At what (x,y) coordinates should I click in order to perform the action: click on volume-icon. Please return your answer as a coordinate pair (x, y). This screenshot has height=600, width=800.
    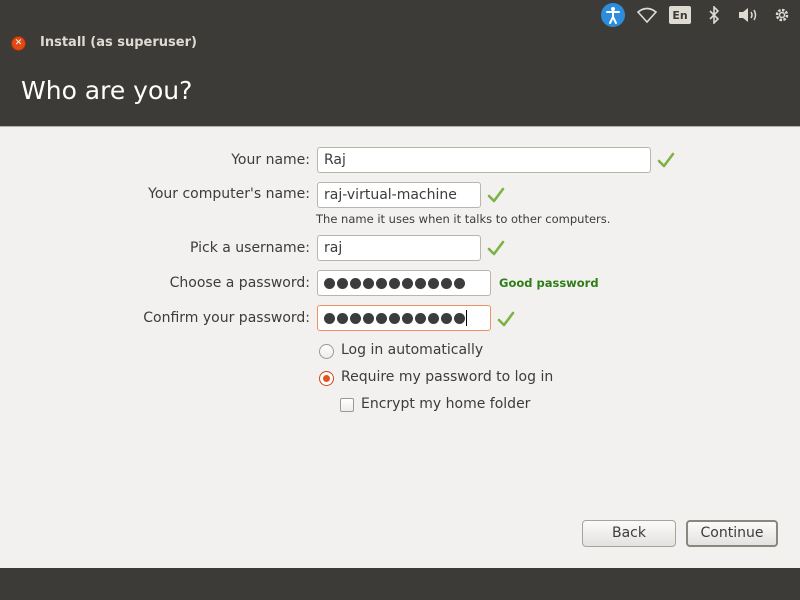
    Looking at the image, I should click on (748, 15).